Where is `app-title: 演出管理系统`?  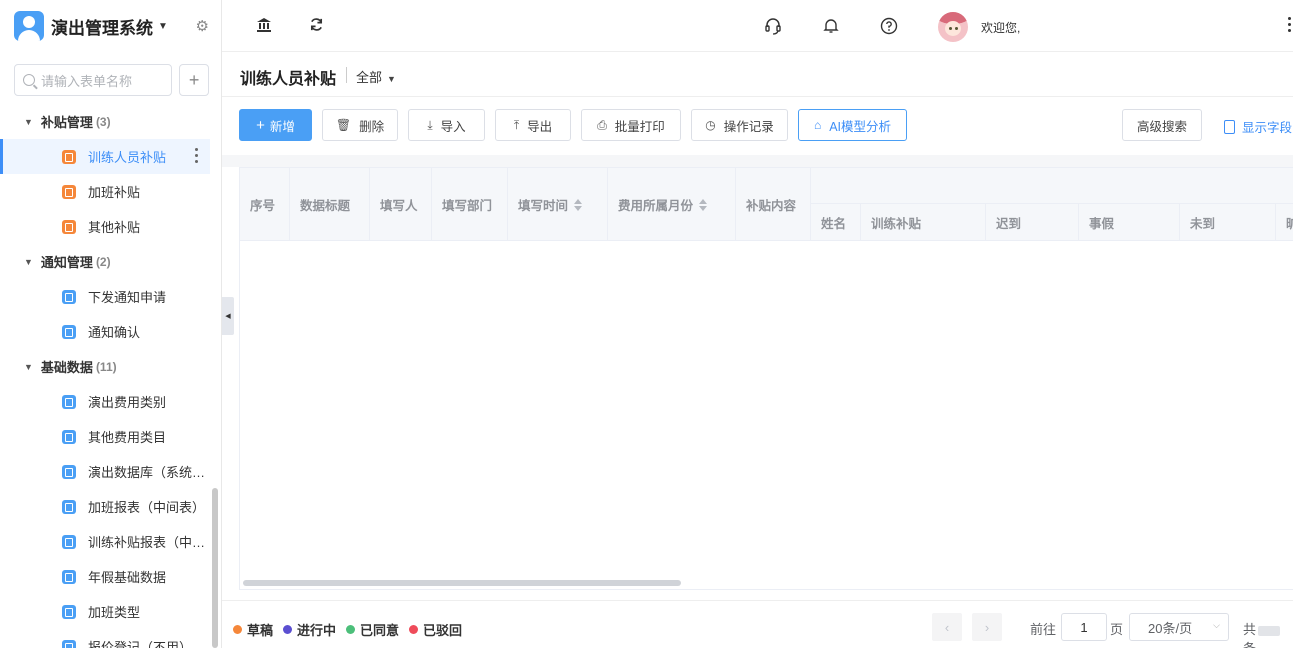
app-title: 演出管理系统 is located at coordinates (102, 26).